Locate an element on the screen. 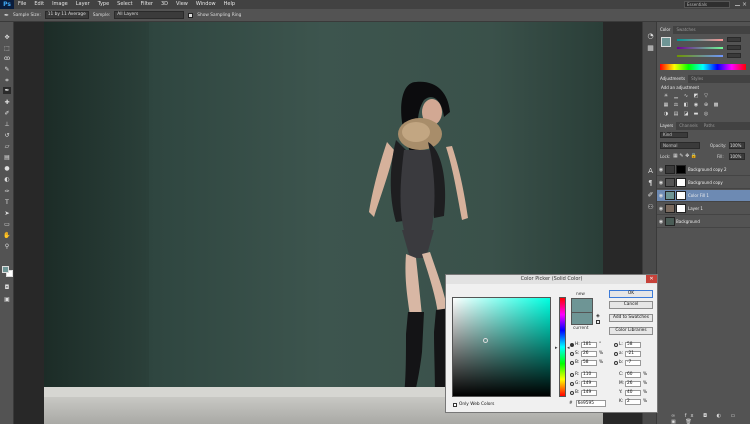 This screenshot has width=750, height=424. menu-3d: 3D is located at coordinates (164, 4).